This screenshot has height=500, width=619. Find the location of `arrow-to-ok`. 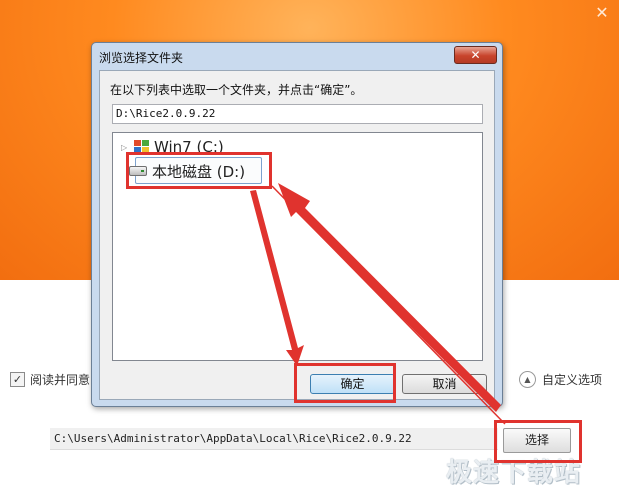

arrow-to-ok is located at coordinates (277, 278).